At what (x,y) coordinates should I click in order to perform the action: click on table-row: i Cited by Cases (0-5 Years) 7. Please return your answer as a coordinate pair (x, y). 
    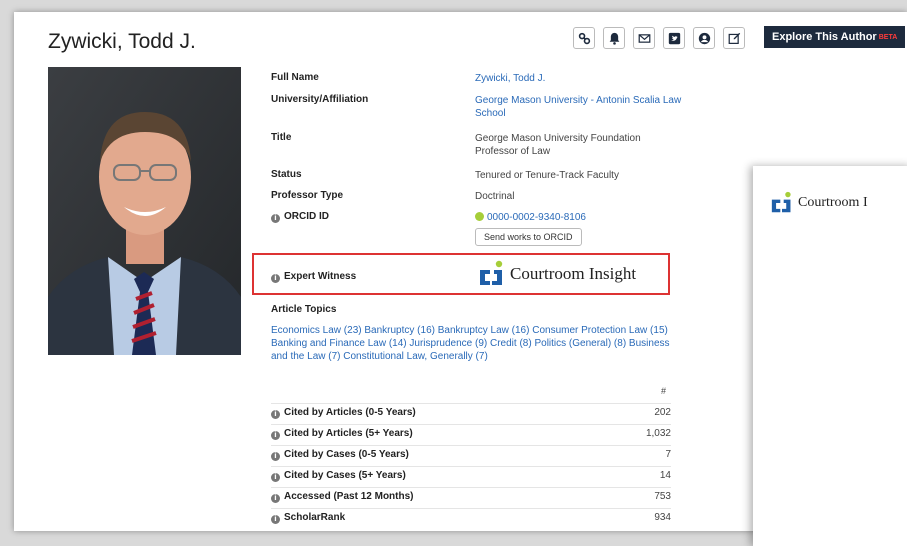
    Looking at the image, I should click on (471, 453).